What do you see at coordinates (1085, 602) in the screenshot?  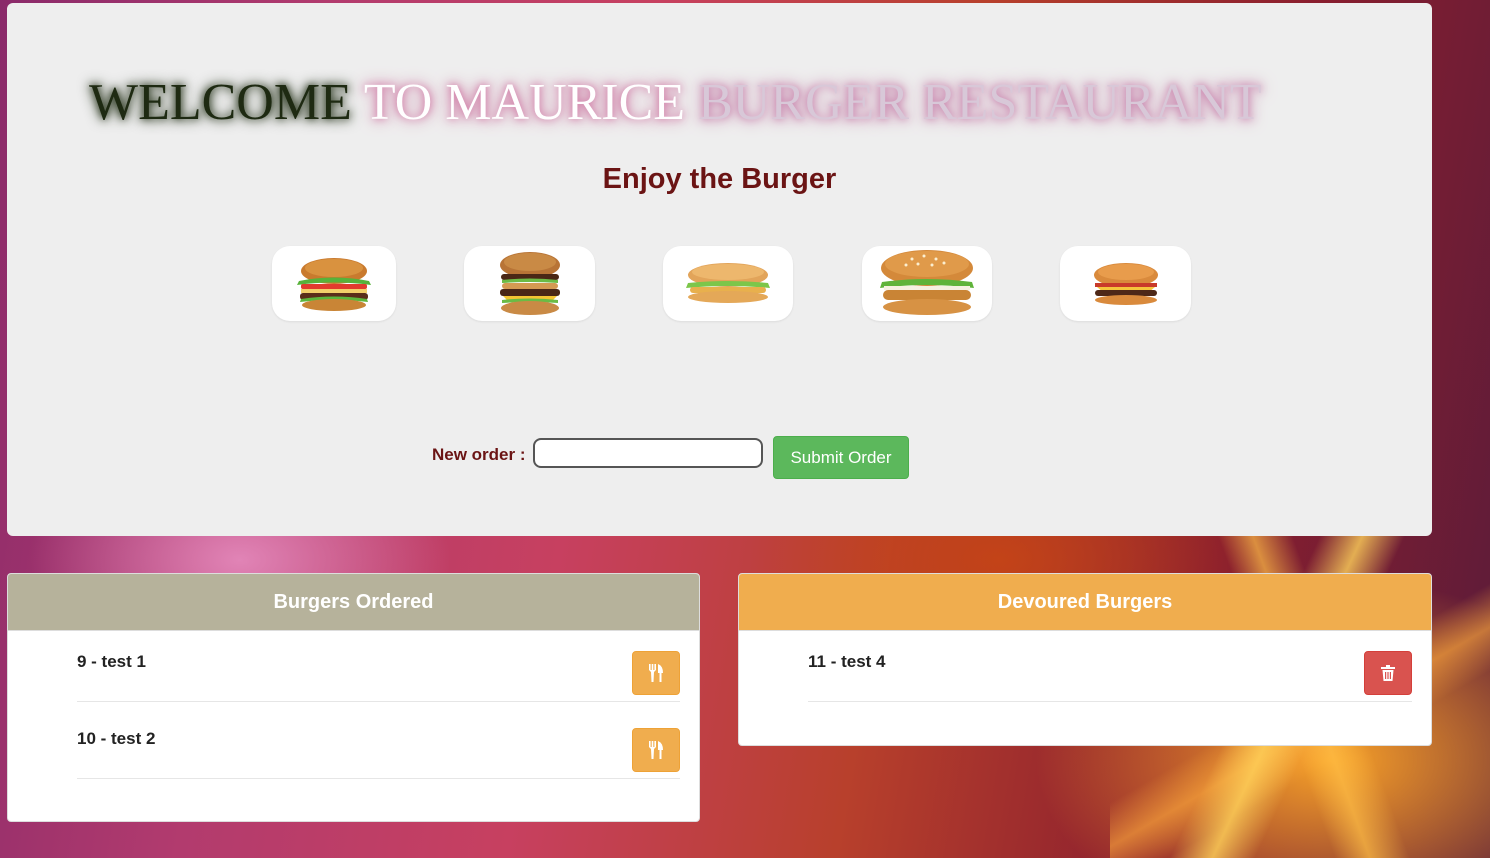 I see `devoured-burgers-heading: Devoured Burgers` at bounding box center [1085, 602].